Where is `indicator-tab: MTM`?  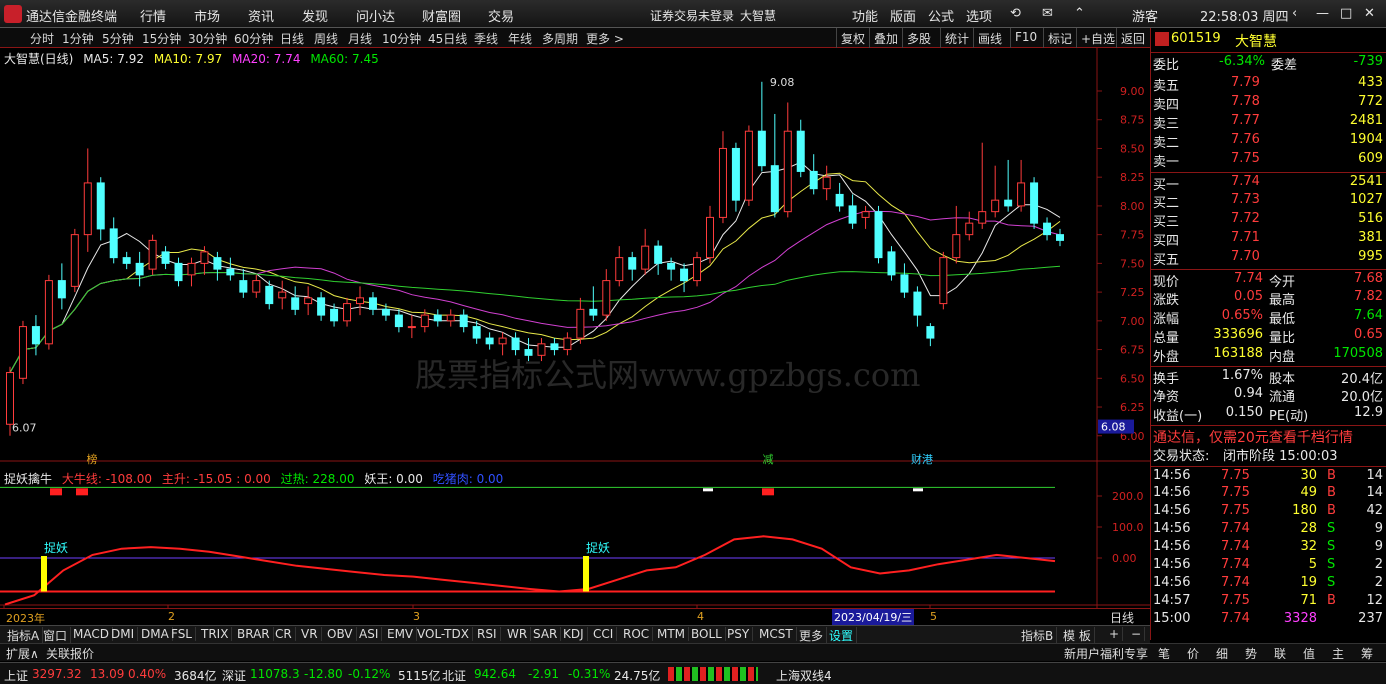
indicator-tab: MTM is located at coordinates (672, 634).